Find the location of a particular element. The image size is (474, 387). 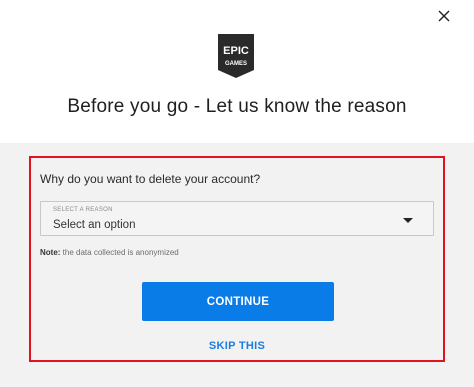

logo-line1: EPIC is located at coordinates (236, 51).